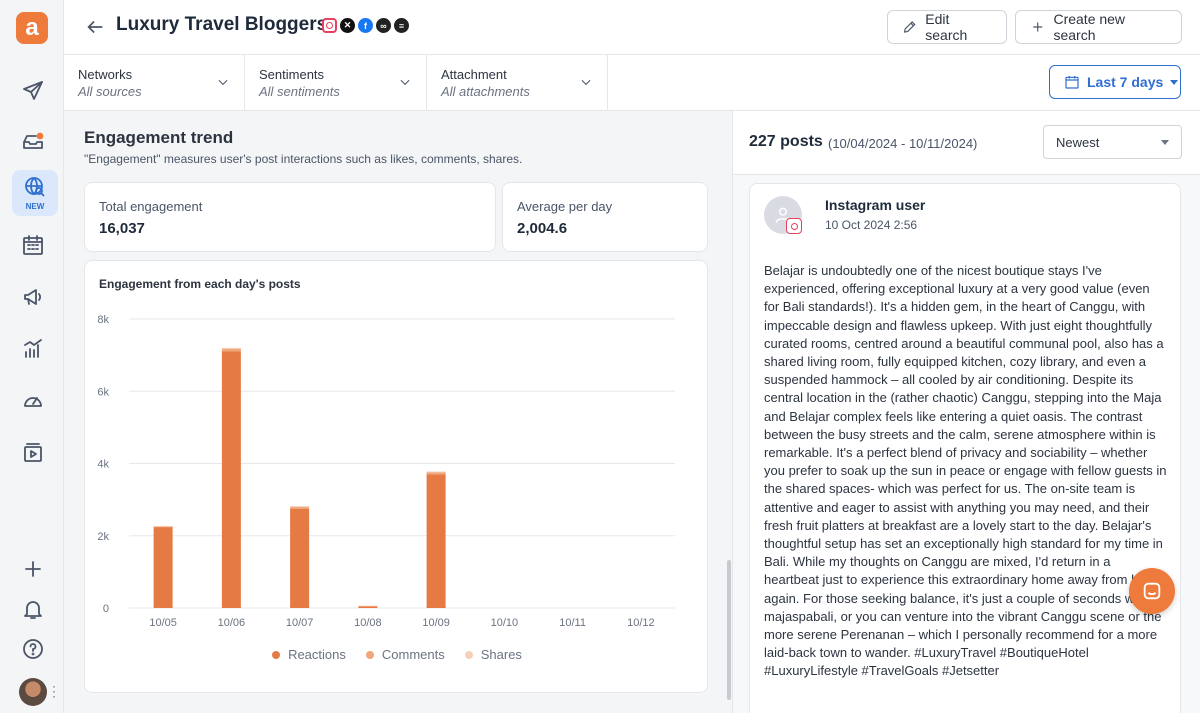 The image size is (1200, 713). What do you see at coordinates (33, 692) in the screenshot?
I see `avatar` at bounding box center [33, 692].